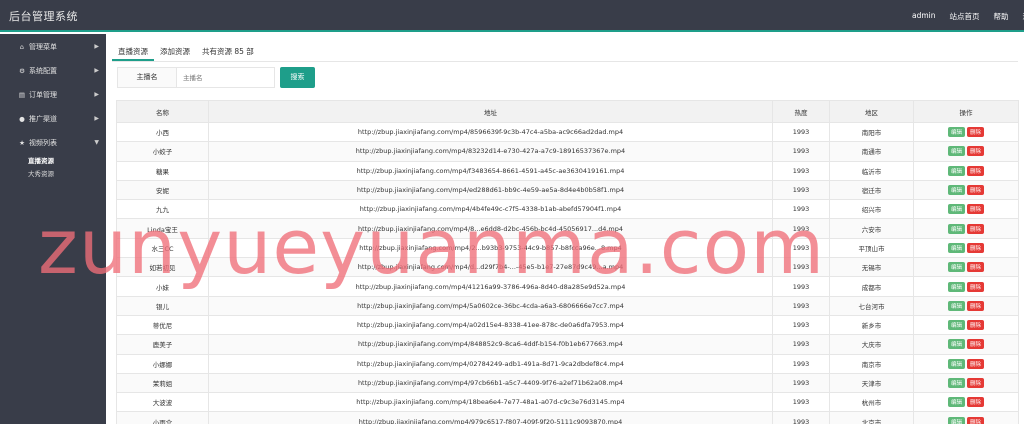  Describe the element at coordinates (53, 119) in the screenshot. I see `sidebar-item-promotion-channel: ● 推广渠道 ▶` at that location.